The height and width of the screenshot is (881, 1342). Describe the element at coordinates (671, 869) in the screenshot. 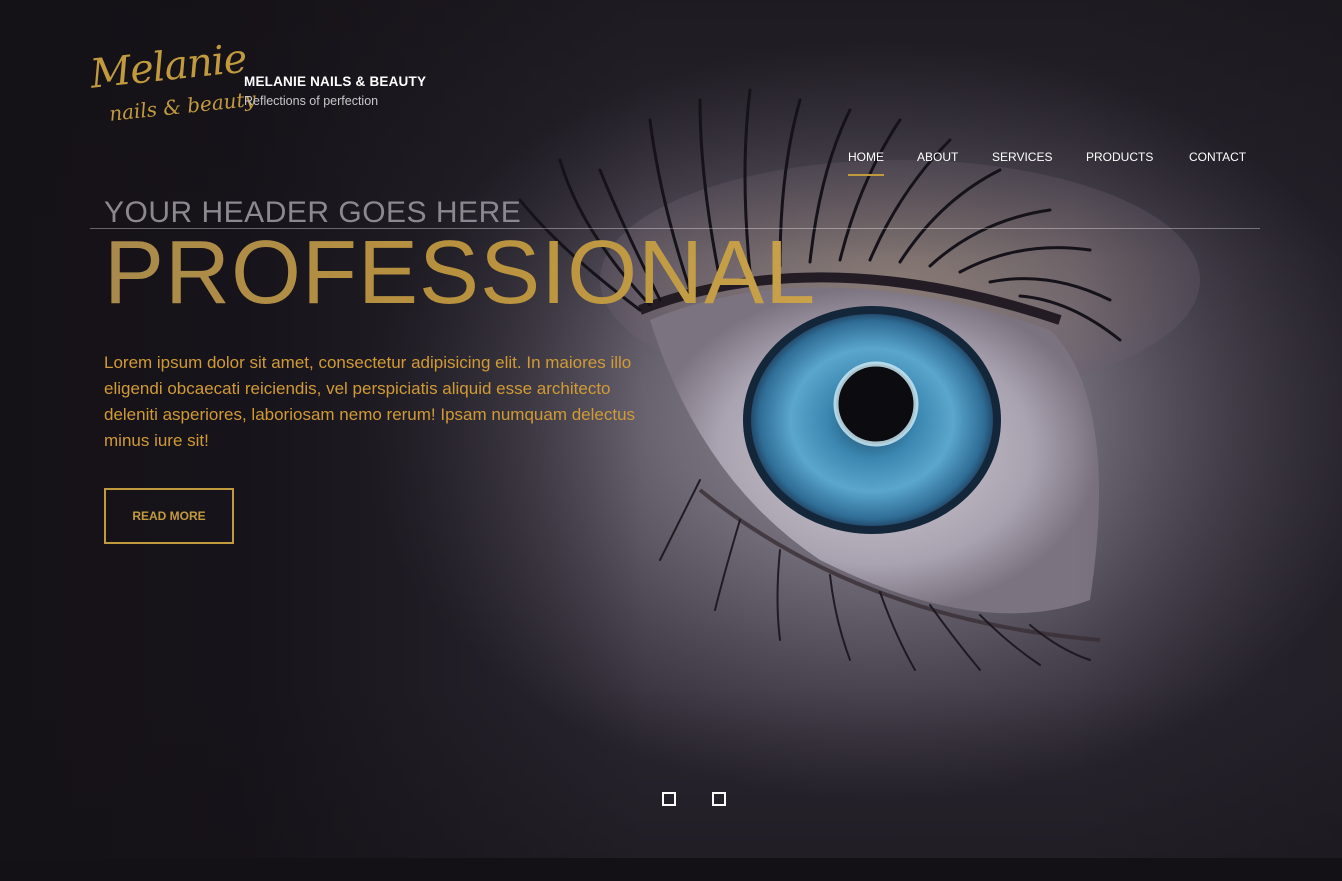

I see `footer-strip` at that location.